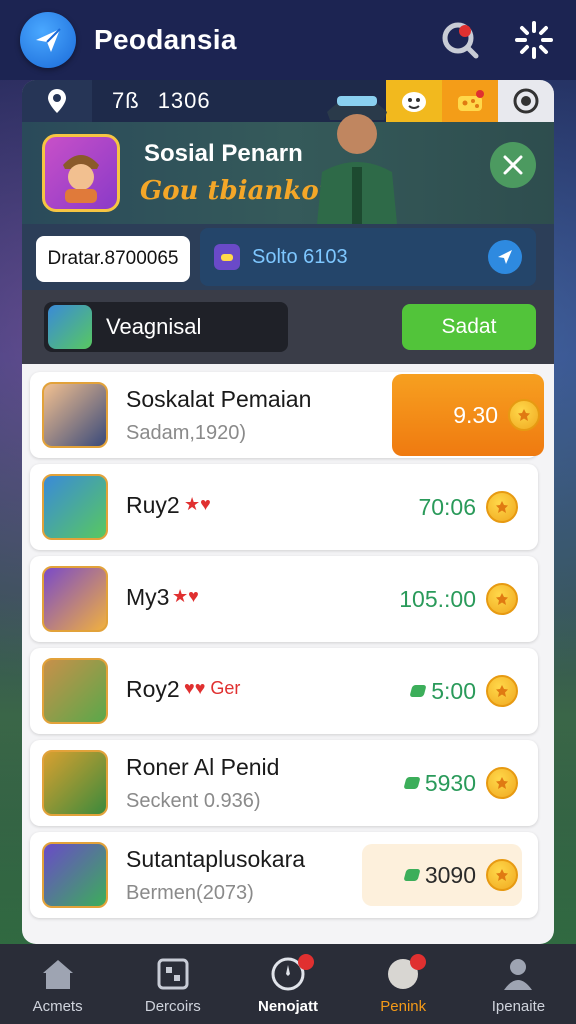 This screenshot has height=1024, width=576. I want to click on player-name: Ruy2, so click(153, 505).